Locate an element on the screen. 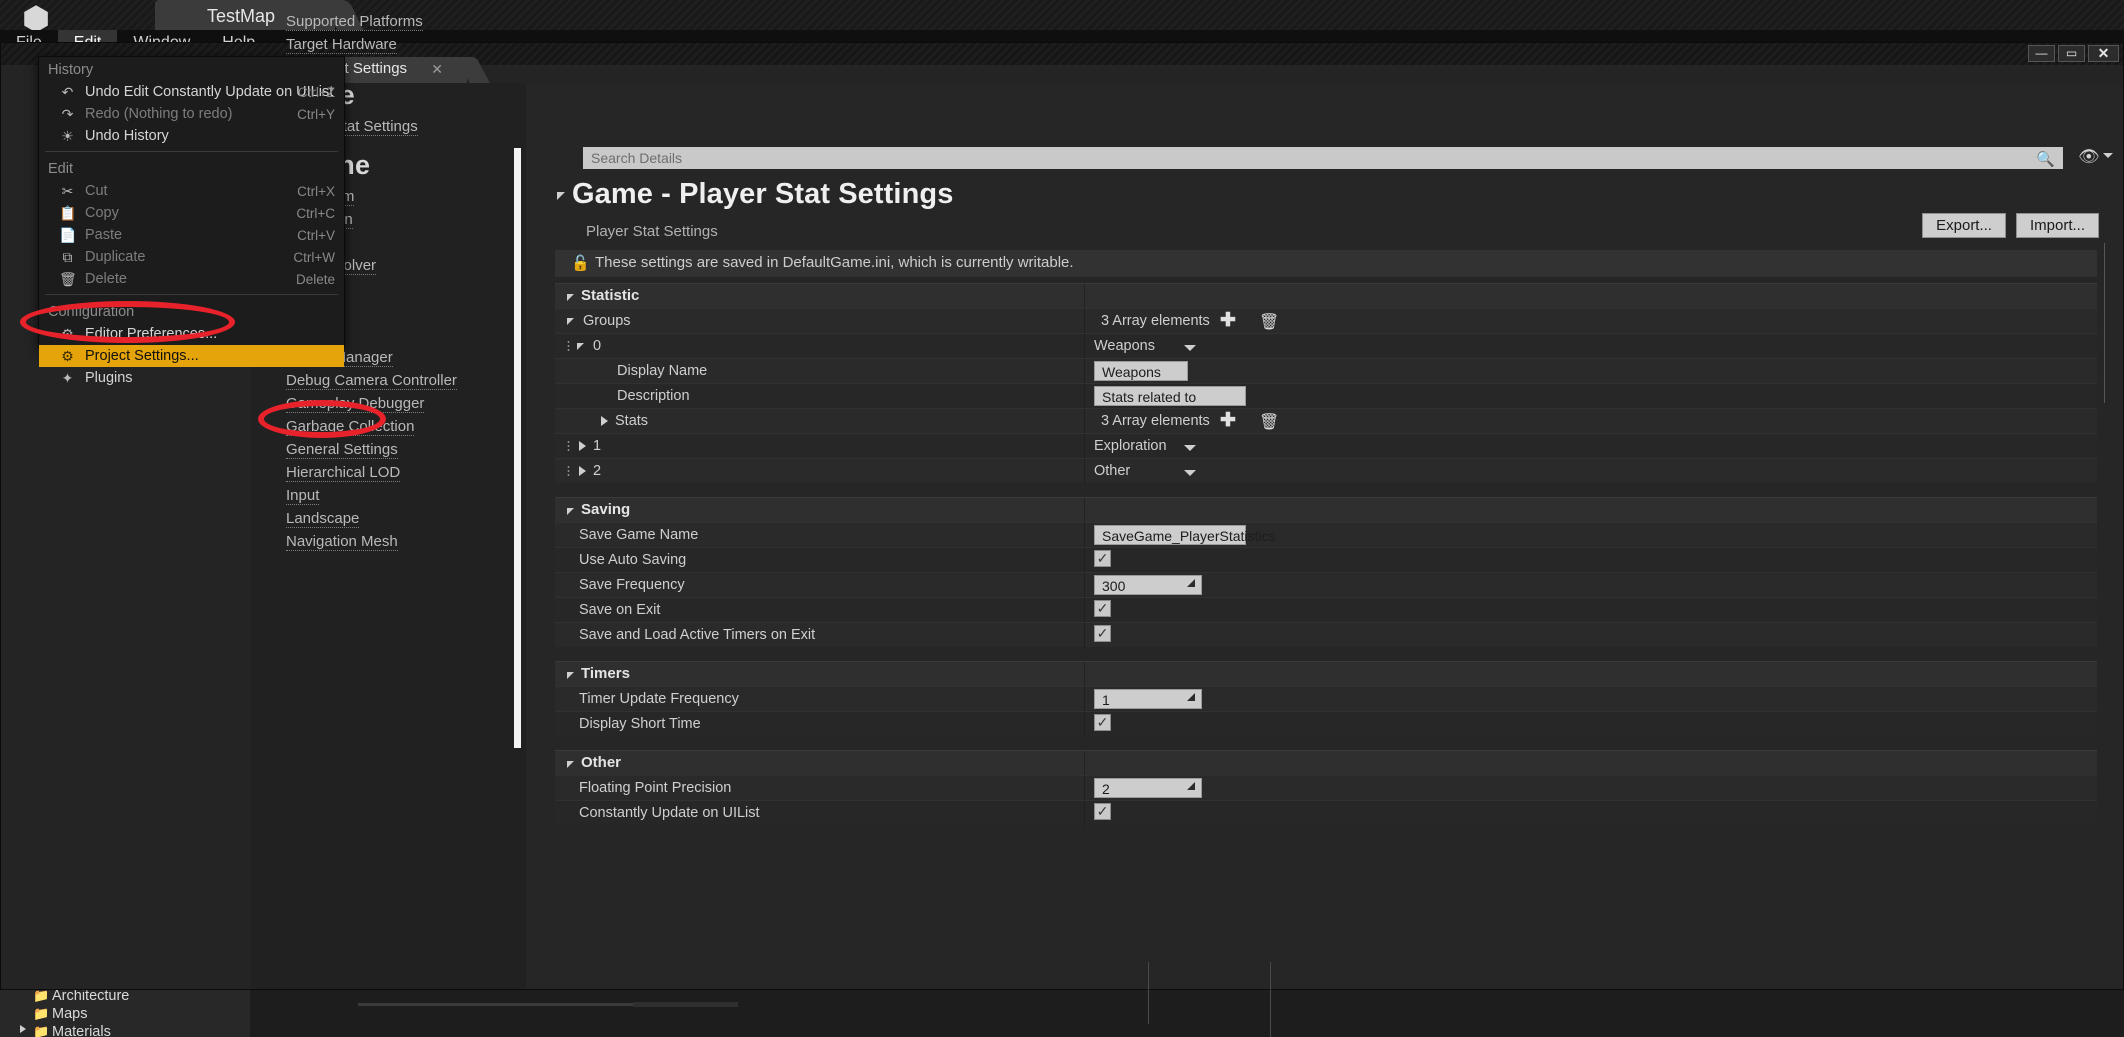  menu-item-cut: ✂ Cut Ctrl+X is located at coordinates (191, 191).